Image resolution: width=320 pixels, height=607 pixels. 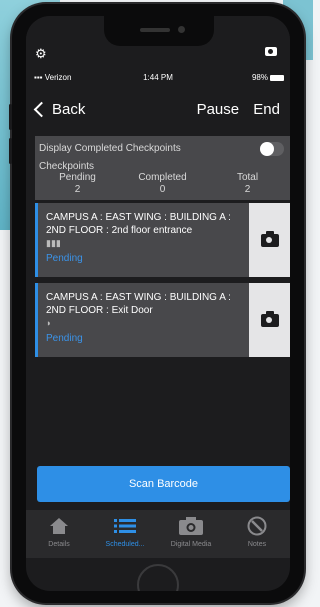 I want to click on speaker-grille, so click(x=155, y=30).